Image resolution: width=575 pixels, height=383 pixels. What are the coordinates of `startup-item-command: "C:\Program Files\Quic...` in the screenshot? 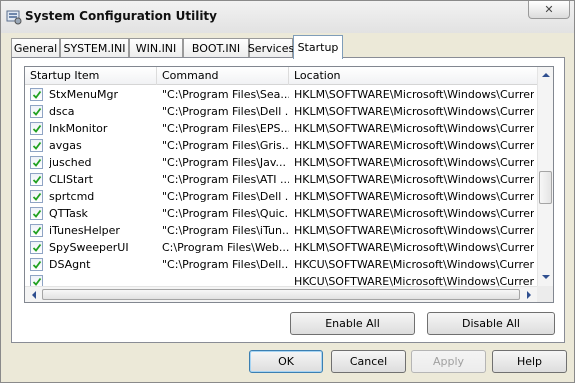 It's located at (225, 213).